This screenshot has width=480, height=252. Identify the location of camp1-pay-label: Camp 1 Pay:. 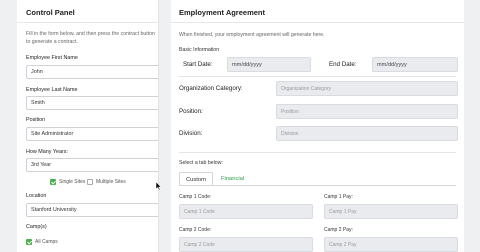
(338, 197).